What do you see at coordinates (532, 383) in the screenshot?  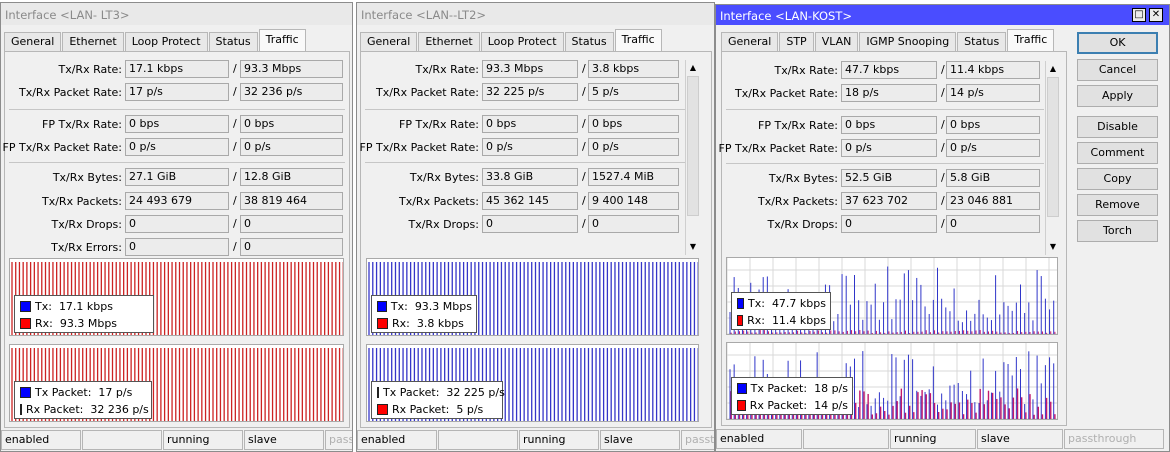 I see `packet-graph: Tx Packet: 32 225 p/s Rx Packet: 5 p/s` at bounding box center [532, 383].